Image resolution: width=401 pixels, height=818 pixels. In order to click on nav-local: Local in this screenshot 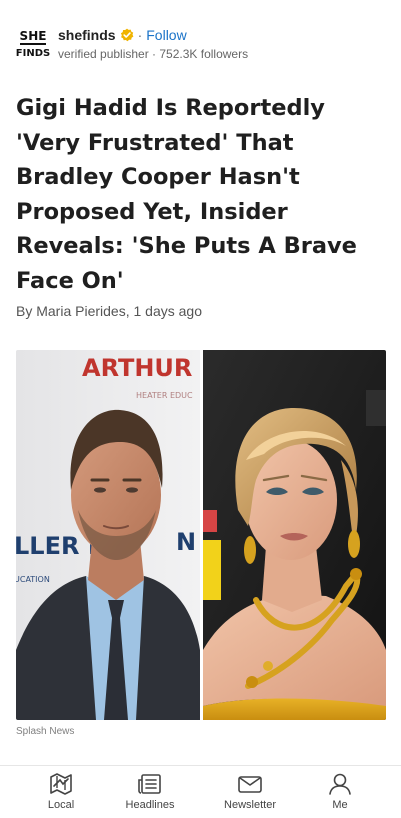, I will do `click(61, 795)`.